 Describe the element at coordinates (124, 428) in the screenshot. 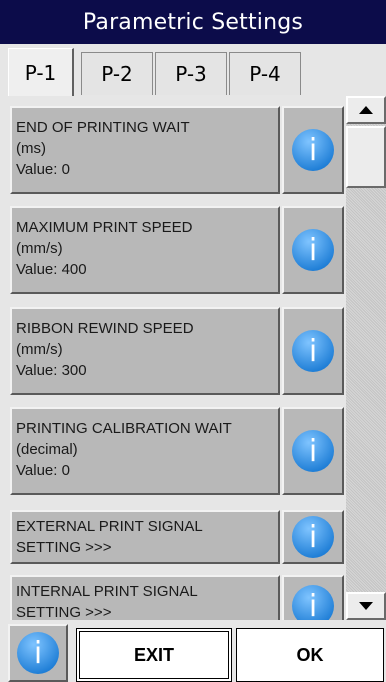

I see `param-name: PRINTING CALIBRATION WAIT` at that location.